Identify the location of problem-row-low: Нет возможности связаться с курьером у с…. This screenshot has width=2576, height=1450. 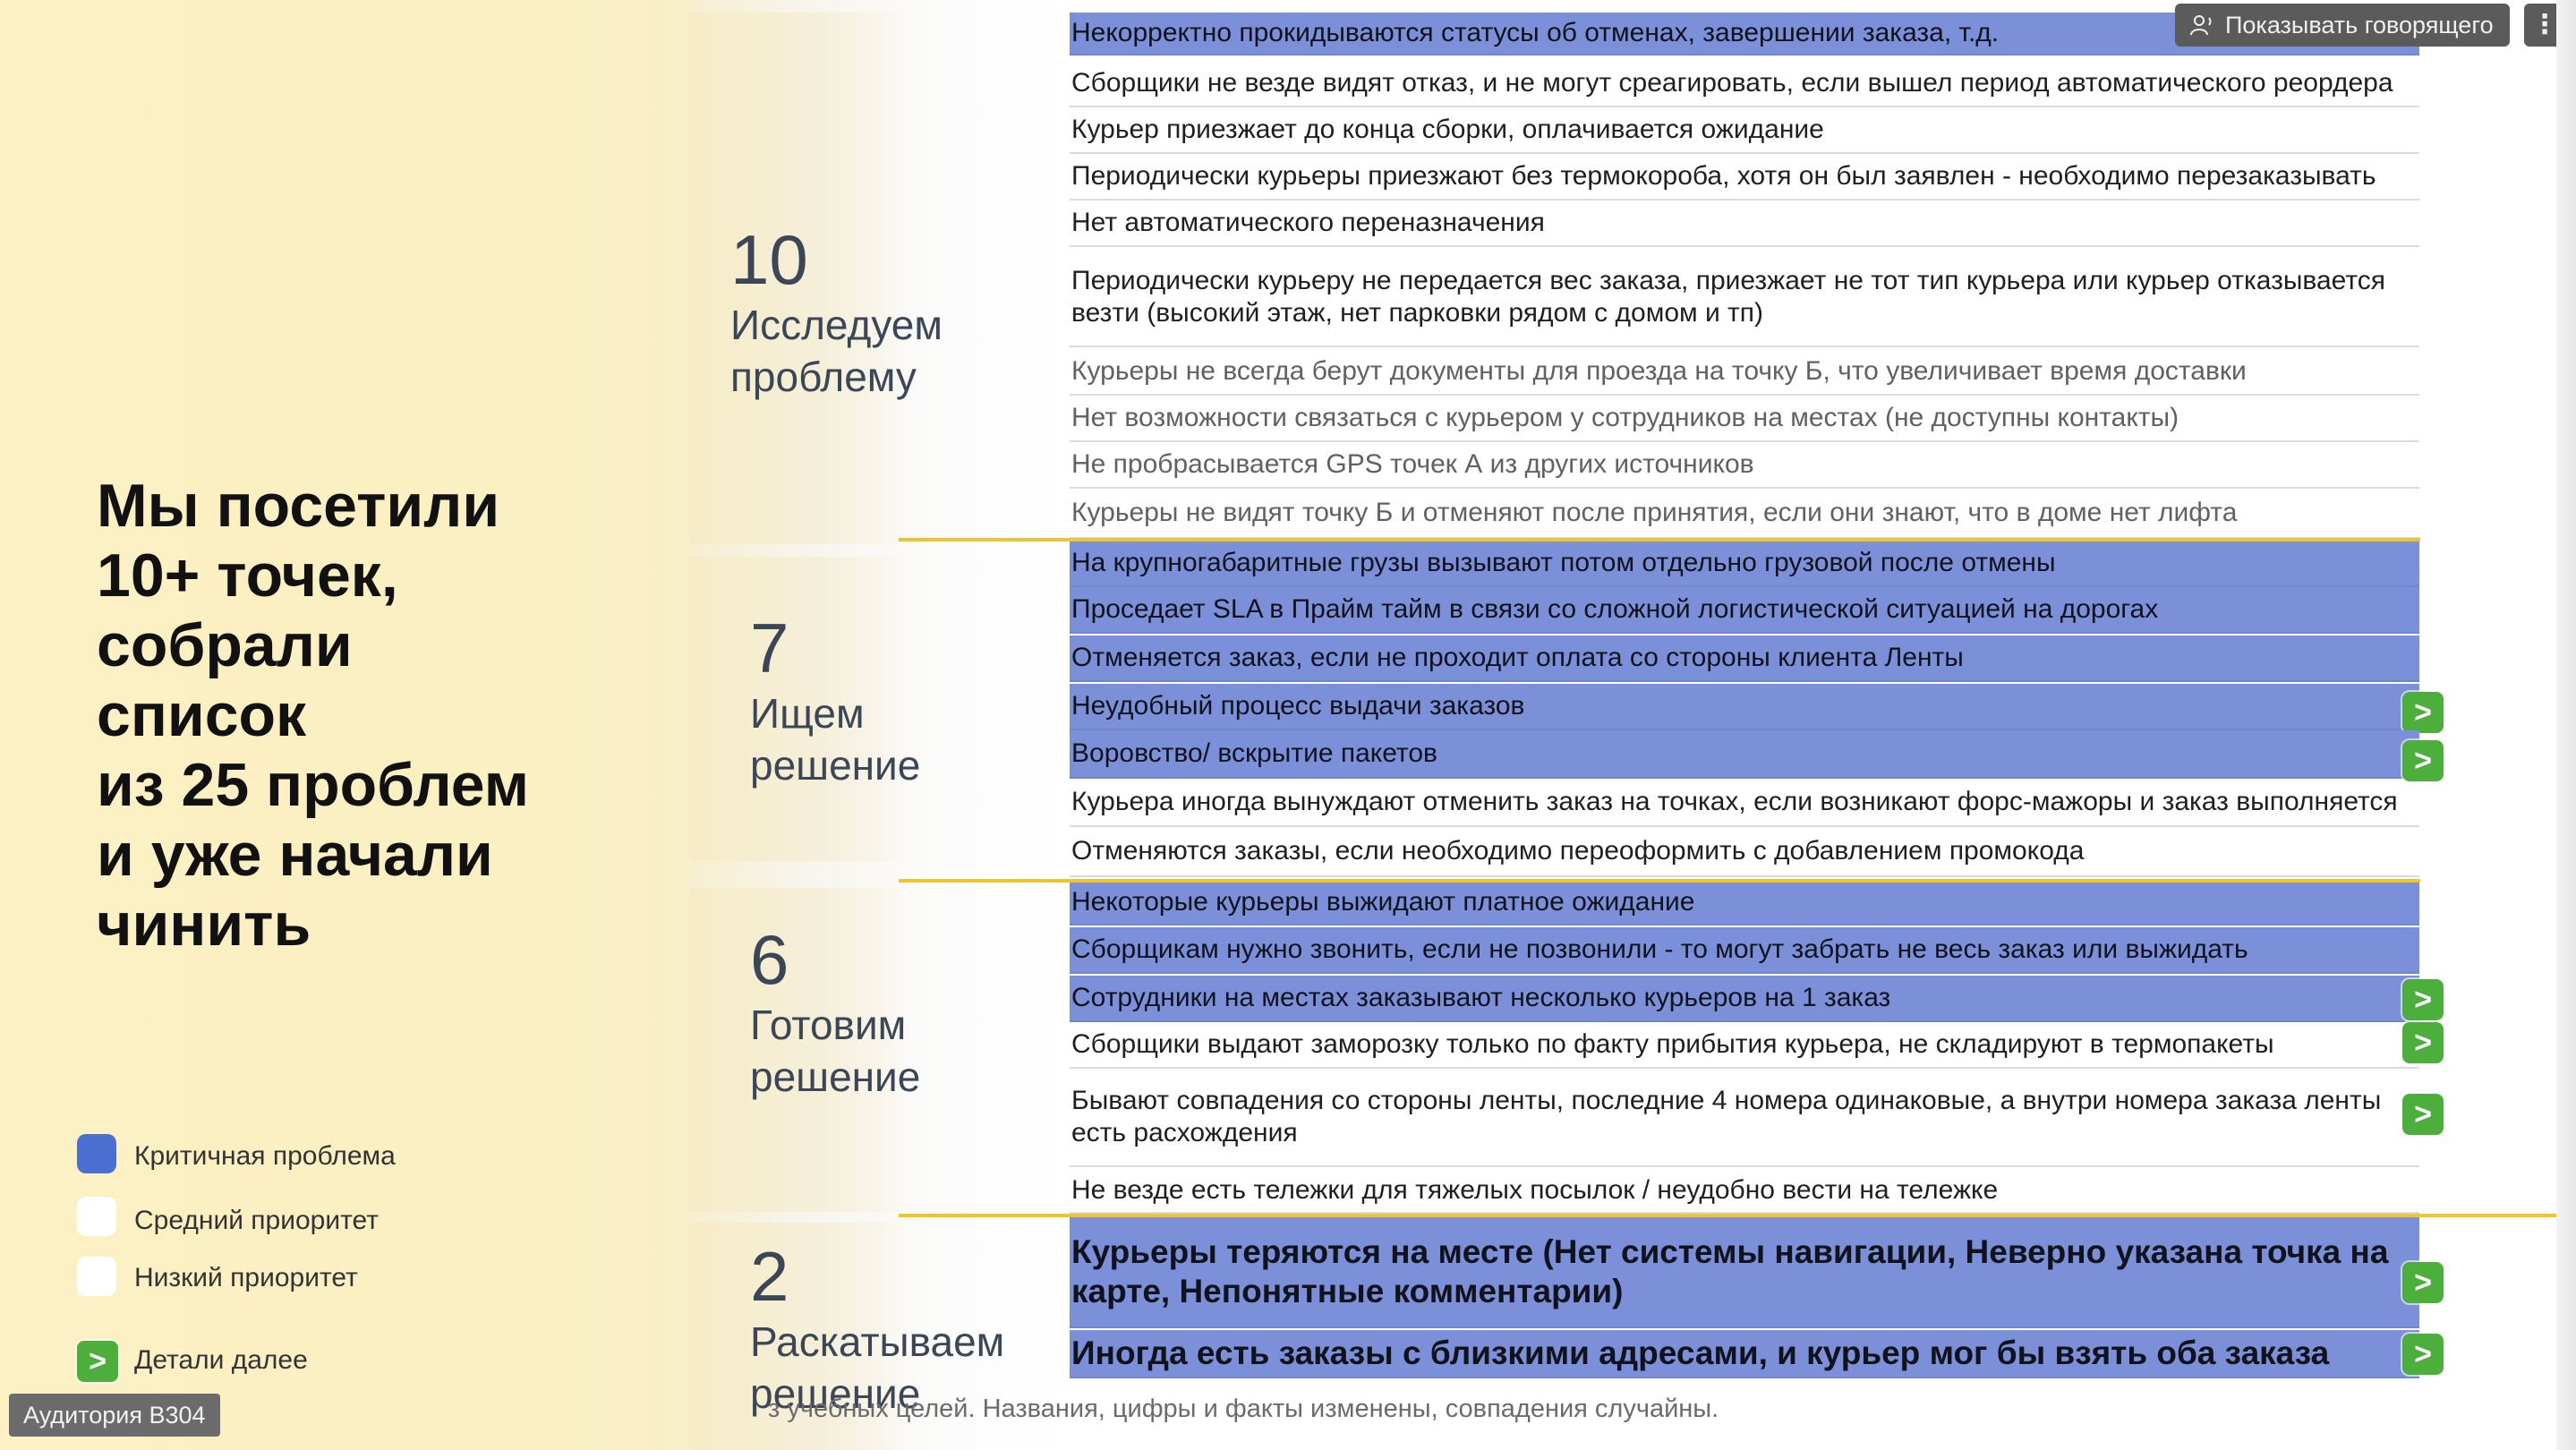
(1744, 419).